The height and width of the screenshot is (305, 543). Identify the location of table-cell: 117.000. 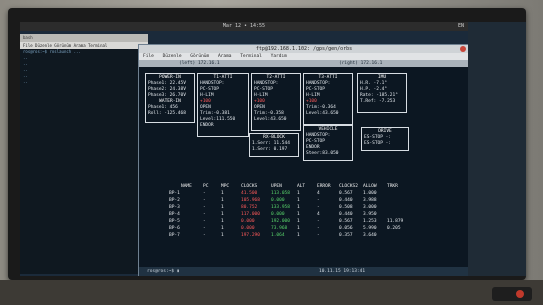
(250, 214).